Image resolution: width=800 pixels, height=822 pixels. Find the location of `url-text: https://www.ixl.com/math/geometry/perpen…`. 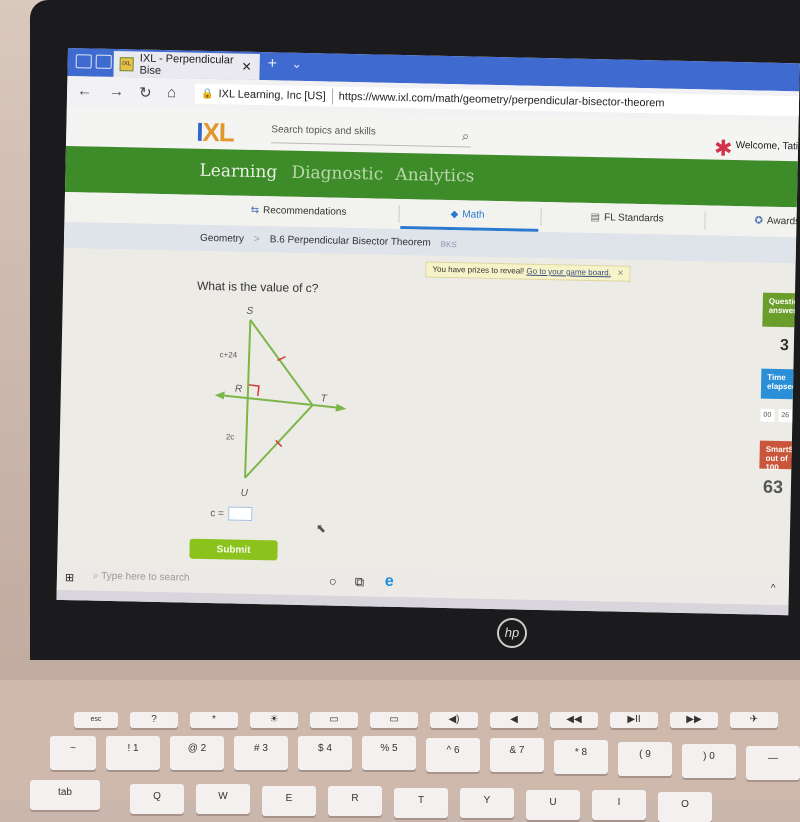

url-text: https://www.ixl.com/math/geometry/perpen… is located at coordinates (502, 100).